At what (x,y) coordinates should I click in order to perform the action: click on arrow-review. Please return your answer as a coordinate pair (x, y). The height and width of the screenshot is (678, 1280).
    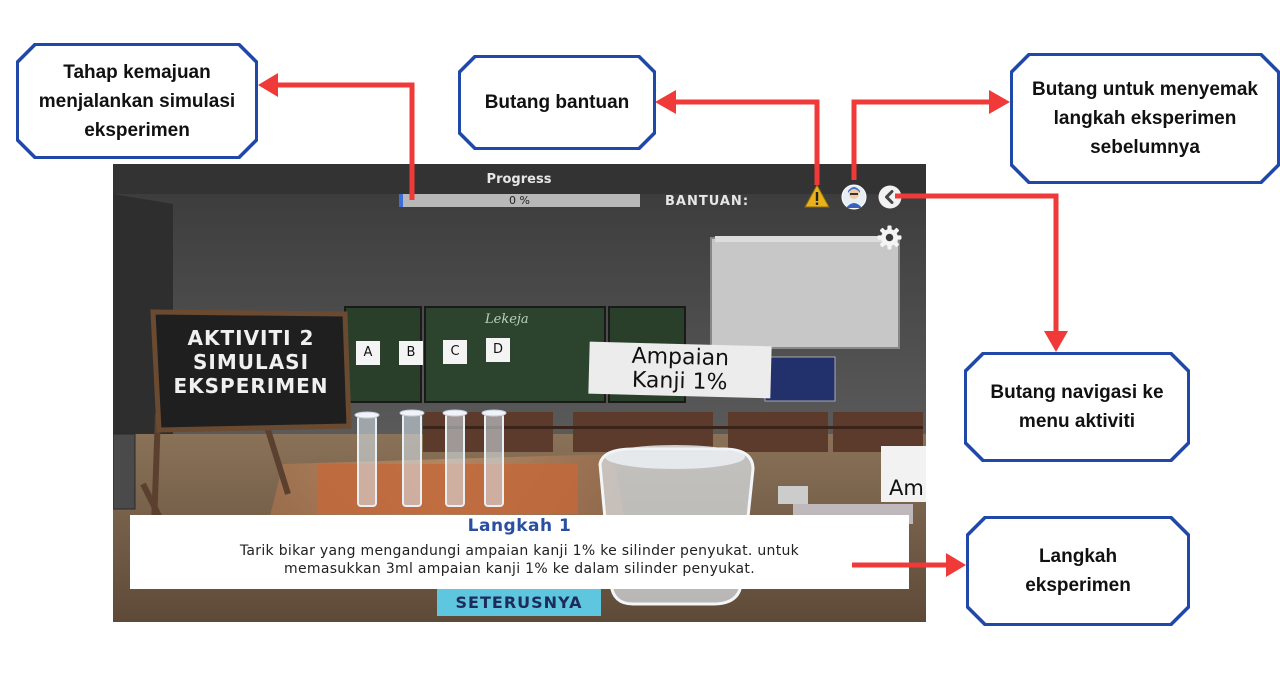
    Looking at the image, I should click on (920, 139).